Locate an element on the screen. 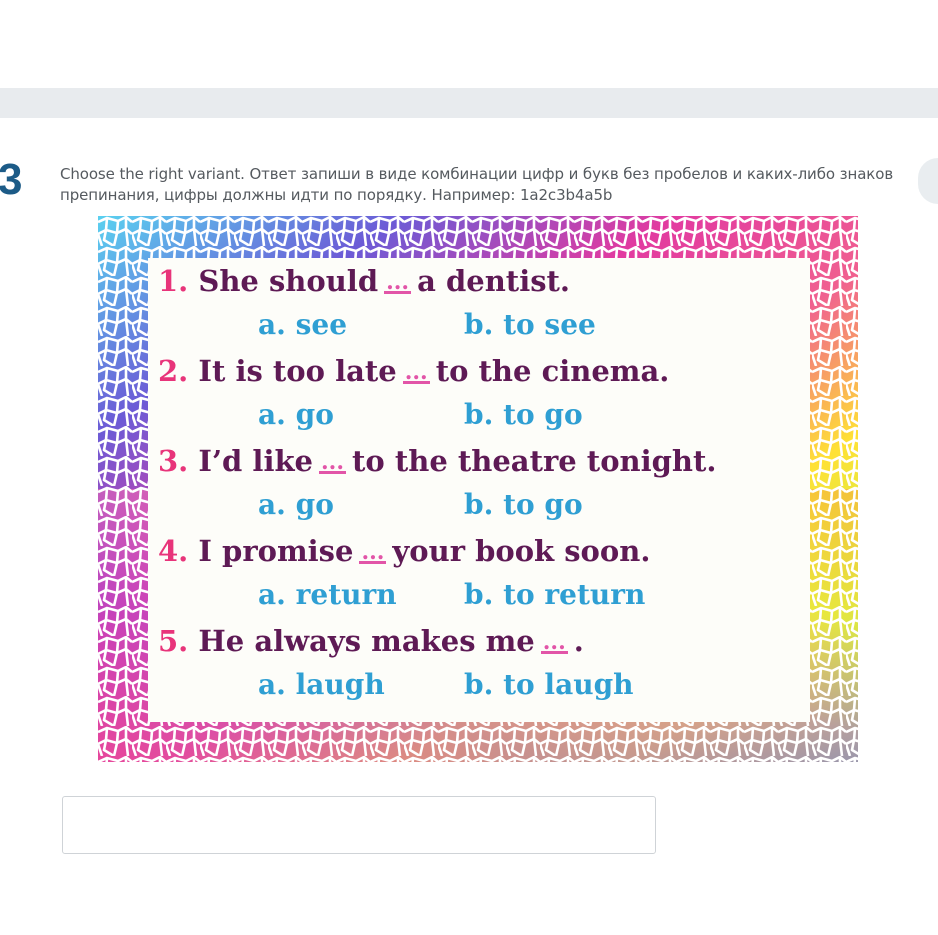 This screenshot has height=935, width=938. question-number: 3 is located at coordinates (11, 179).